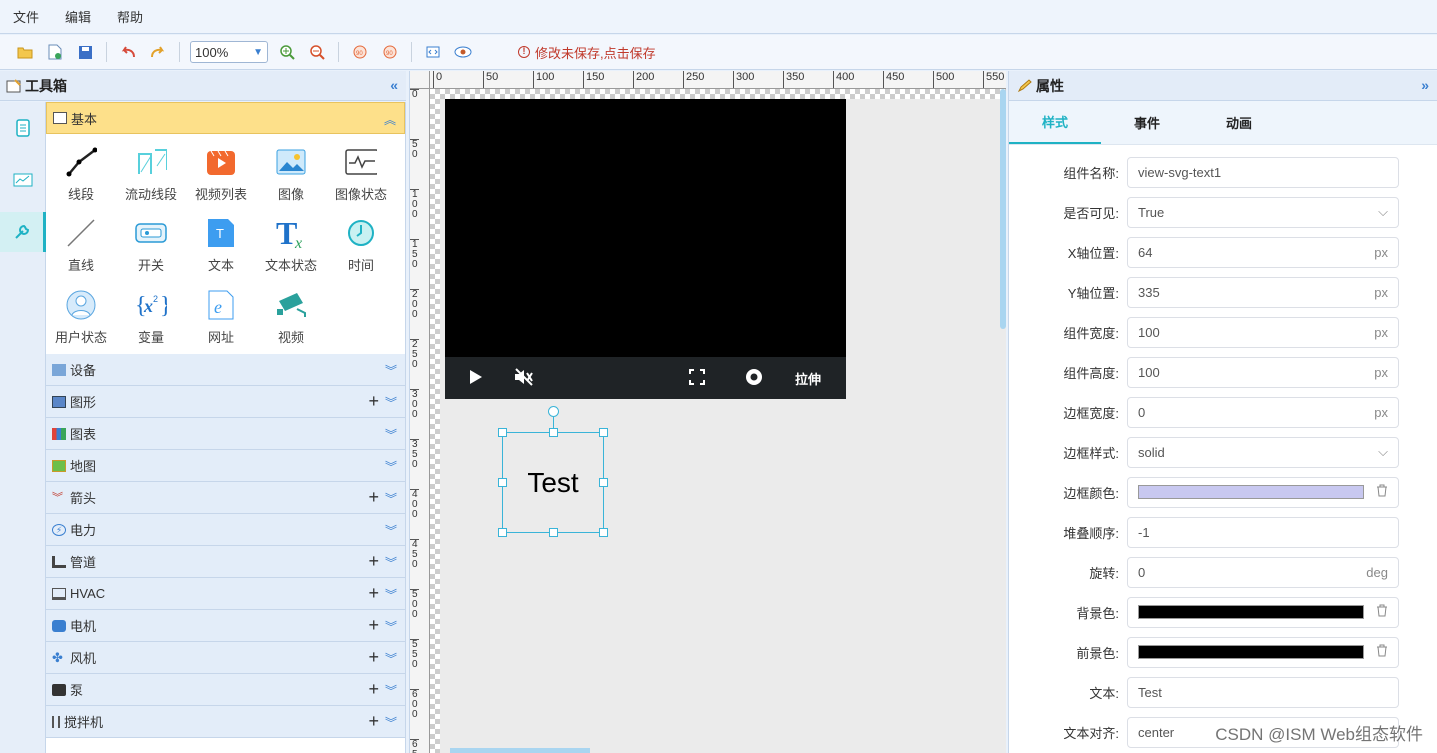 This screenshot has height=753, width=1437. What do you see at coordinates (221, 175) in the screenshot?
I see `item-video-list: 视频列表` at bounding box center [221, 175].